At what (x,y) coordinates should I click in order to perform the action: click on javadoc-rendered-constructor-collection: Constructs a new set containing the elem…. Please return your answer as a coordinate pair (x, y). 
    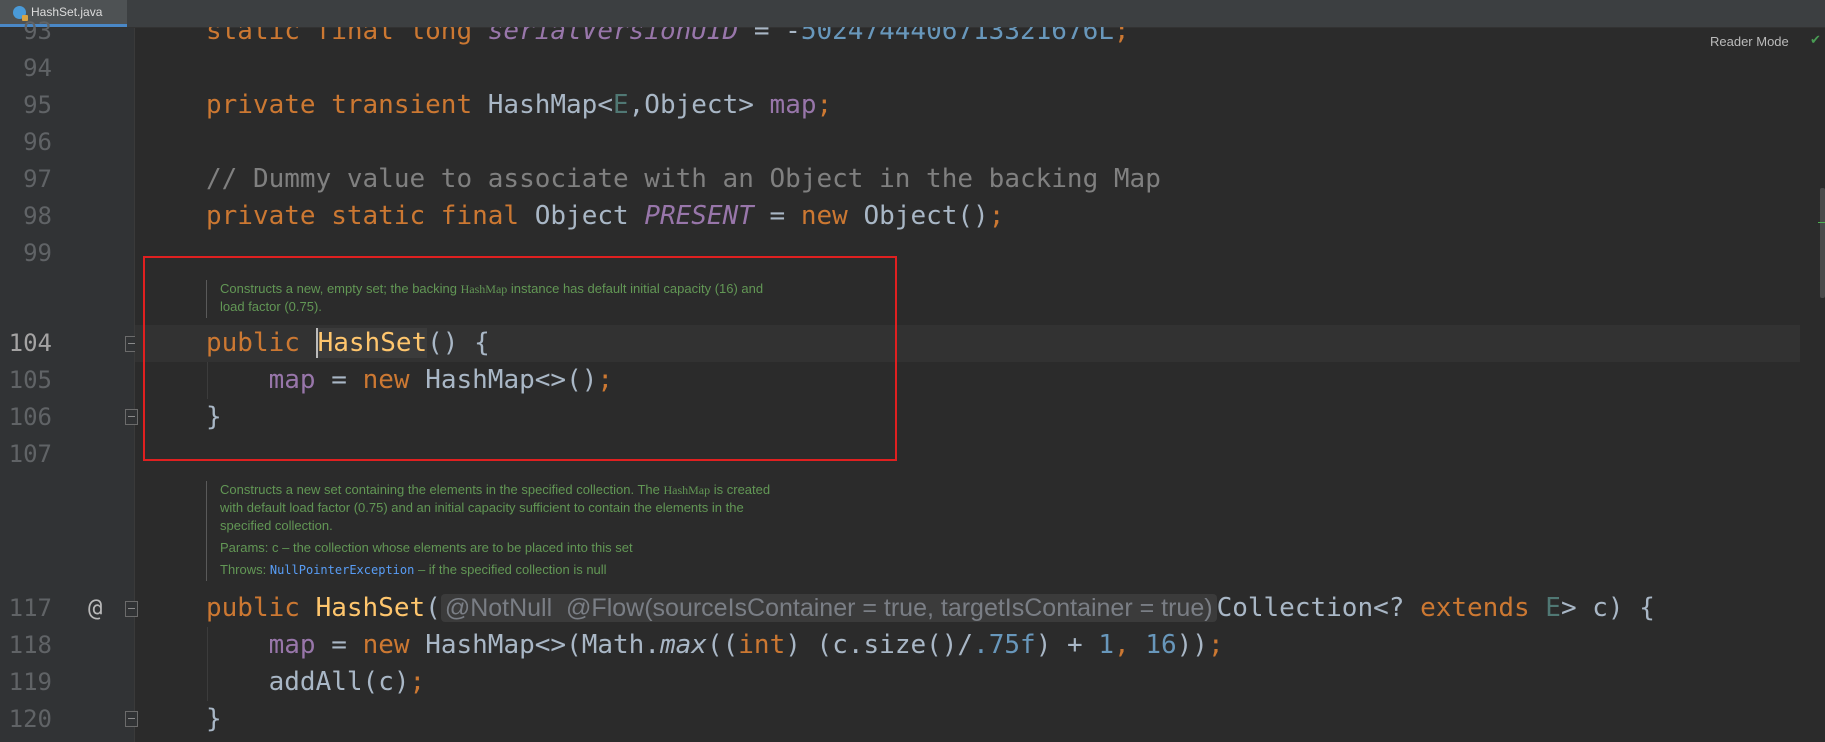
    Looking at the image, I should click on (488, 531).